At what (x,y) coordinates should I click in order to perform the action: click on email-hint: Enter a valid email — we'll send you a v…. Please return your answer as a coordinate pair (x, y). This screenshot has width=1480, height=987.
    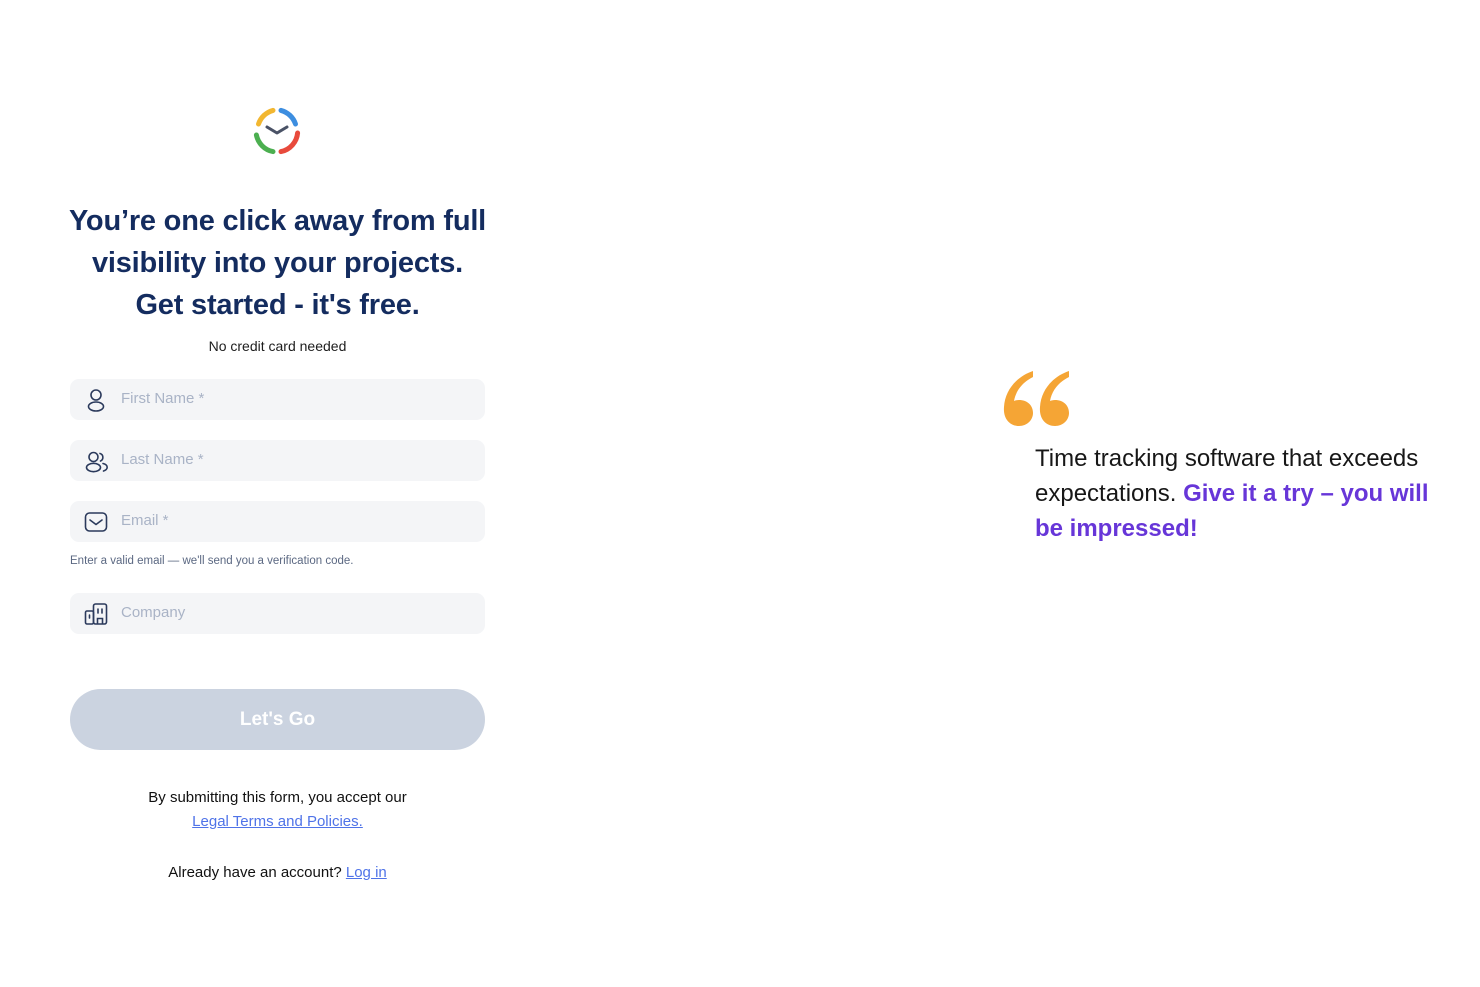
    Looking at the image, I should click on (212, 561).